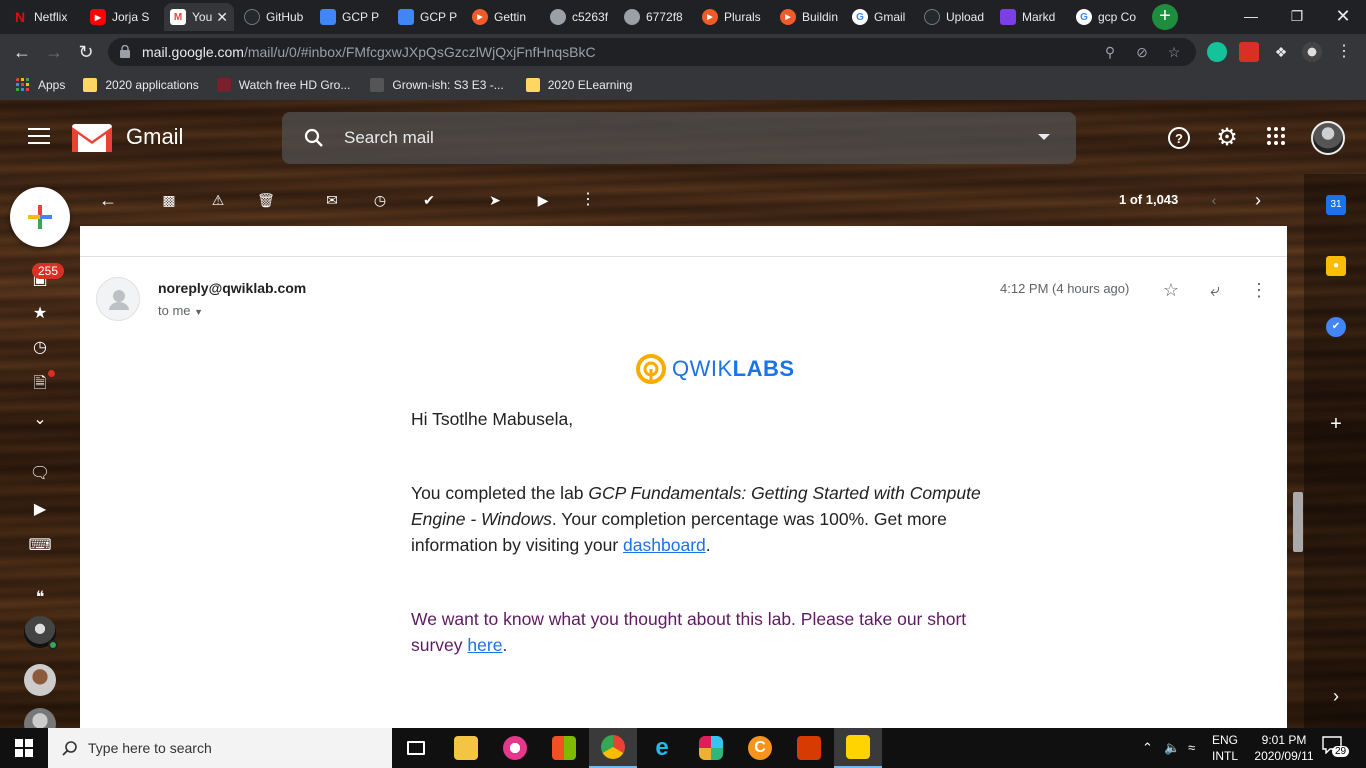  Describe the element at coordinates (1281, 52) in the screenshot. I see `puzzle-extensions-icon: ❖` at that location.